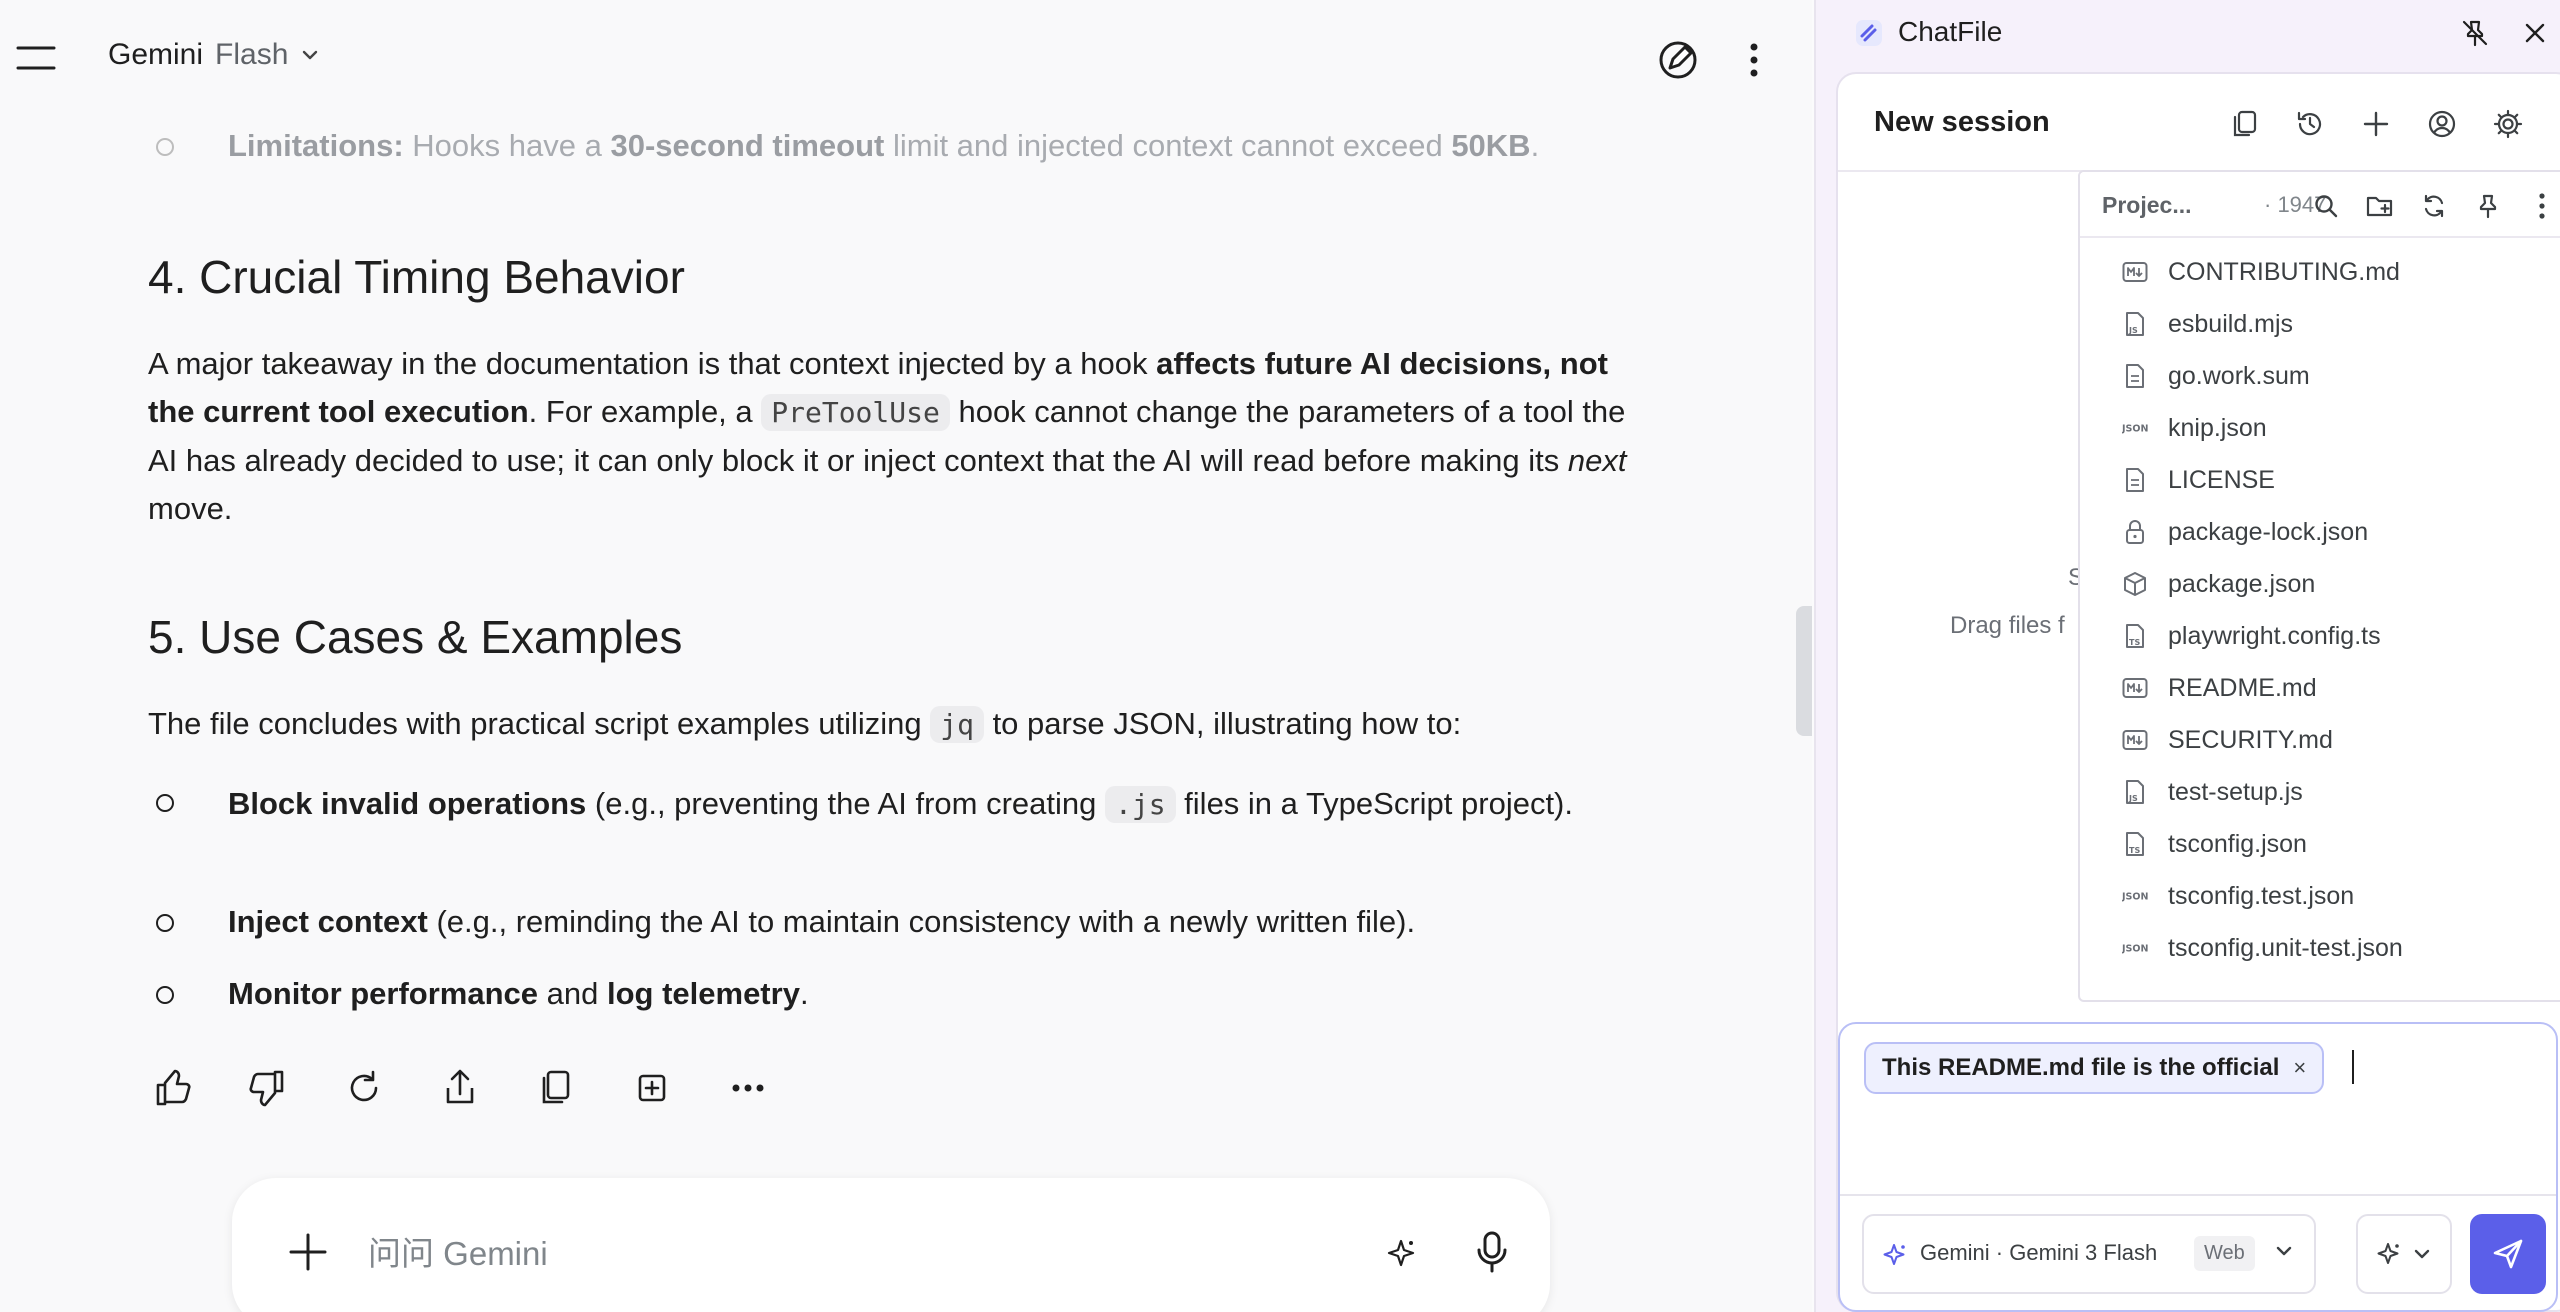 Image resolution: width=2560 pixels, height=1312 pixels. Describe the element at coordinates (2380, 206) in the screenshot. I see `new-folder-icon` at that location.